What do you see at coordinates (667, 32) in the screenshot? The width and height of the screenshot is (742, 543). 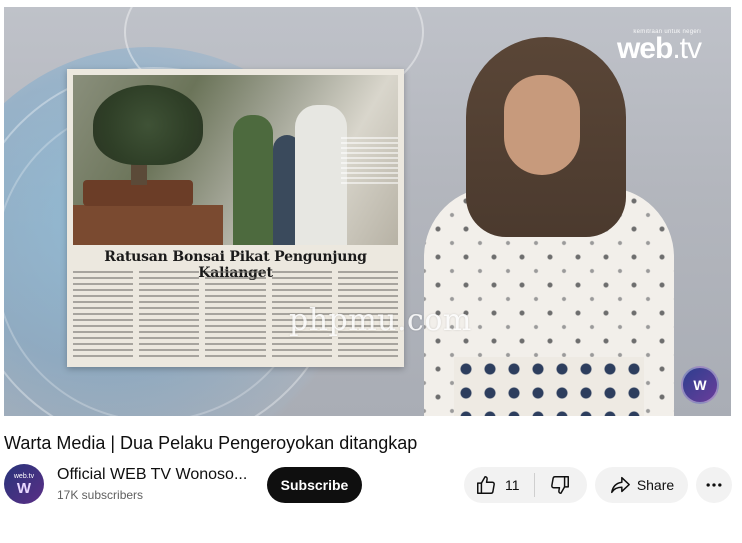 I see `logo-tagline: kemitraan untuk negeri` at bounding box center [667, 32].